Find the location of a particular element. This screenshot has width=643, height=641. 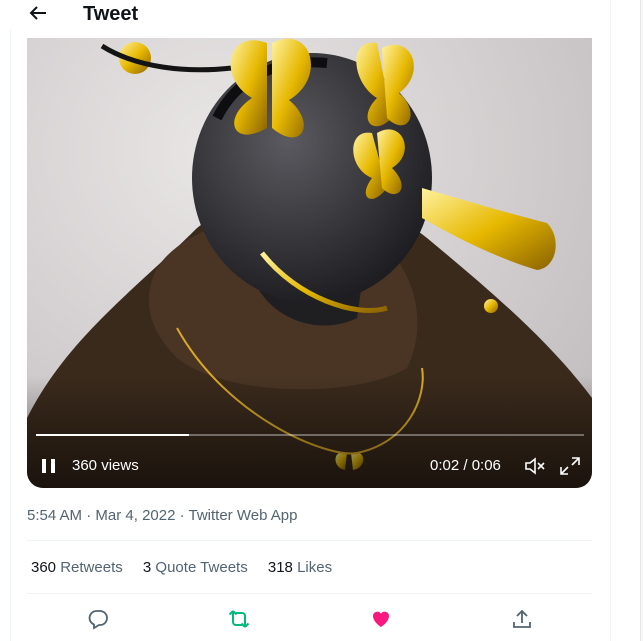

video-progress-fill is located at coordinates (113, 435).